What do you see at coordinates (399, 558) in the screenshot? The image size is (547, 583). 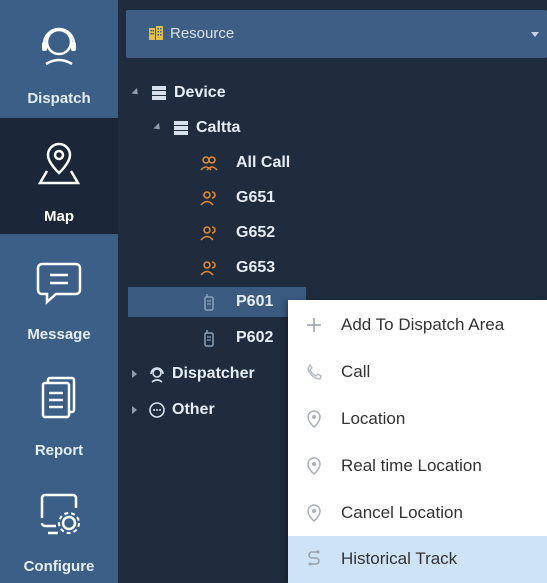 I see `menu-label: Historical Track` at bounding box center [399, 558].